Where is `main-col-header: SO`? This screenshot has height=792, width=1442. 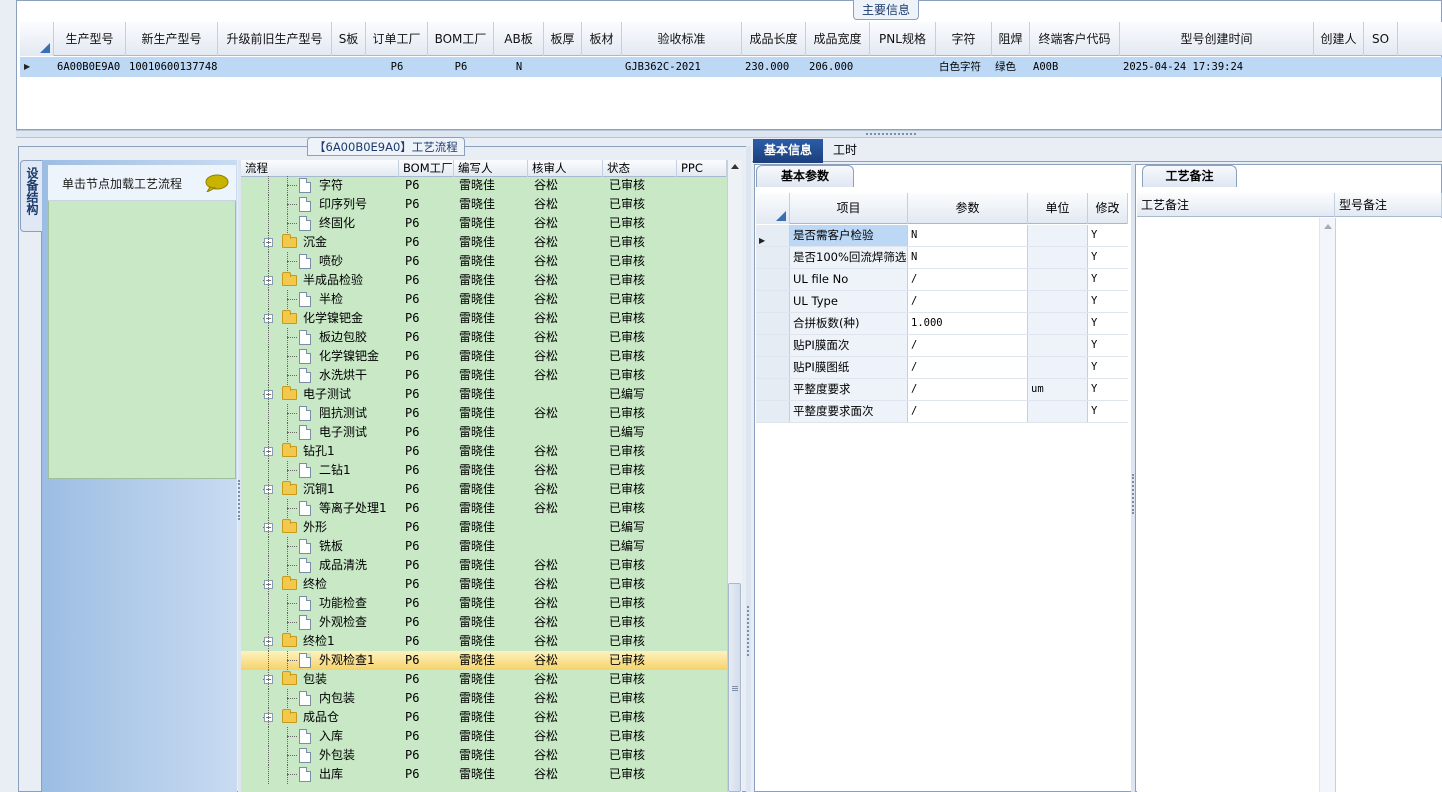 main-col-header: SO is located at coordinates (1381, 39).